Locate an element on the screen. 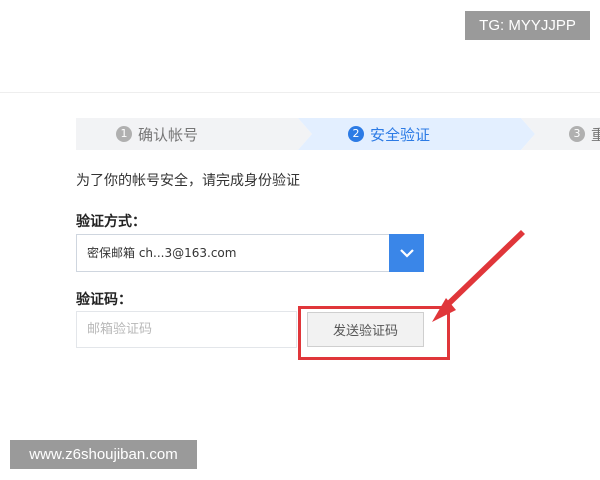  step-label-1: 确认帐号 is located at coordinates (168, 134).